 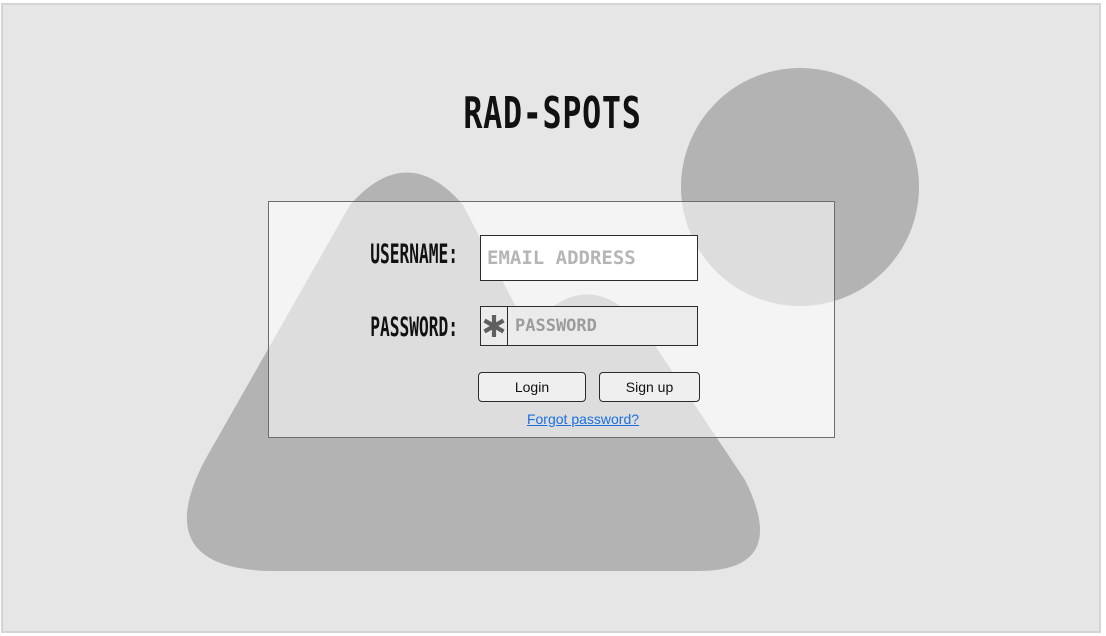 What do you see at coordinates (649, 387) in the screenshot?
I see `signup-button: Sign up` at bounding box center [649, 387].